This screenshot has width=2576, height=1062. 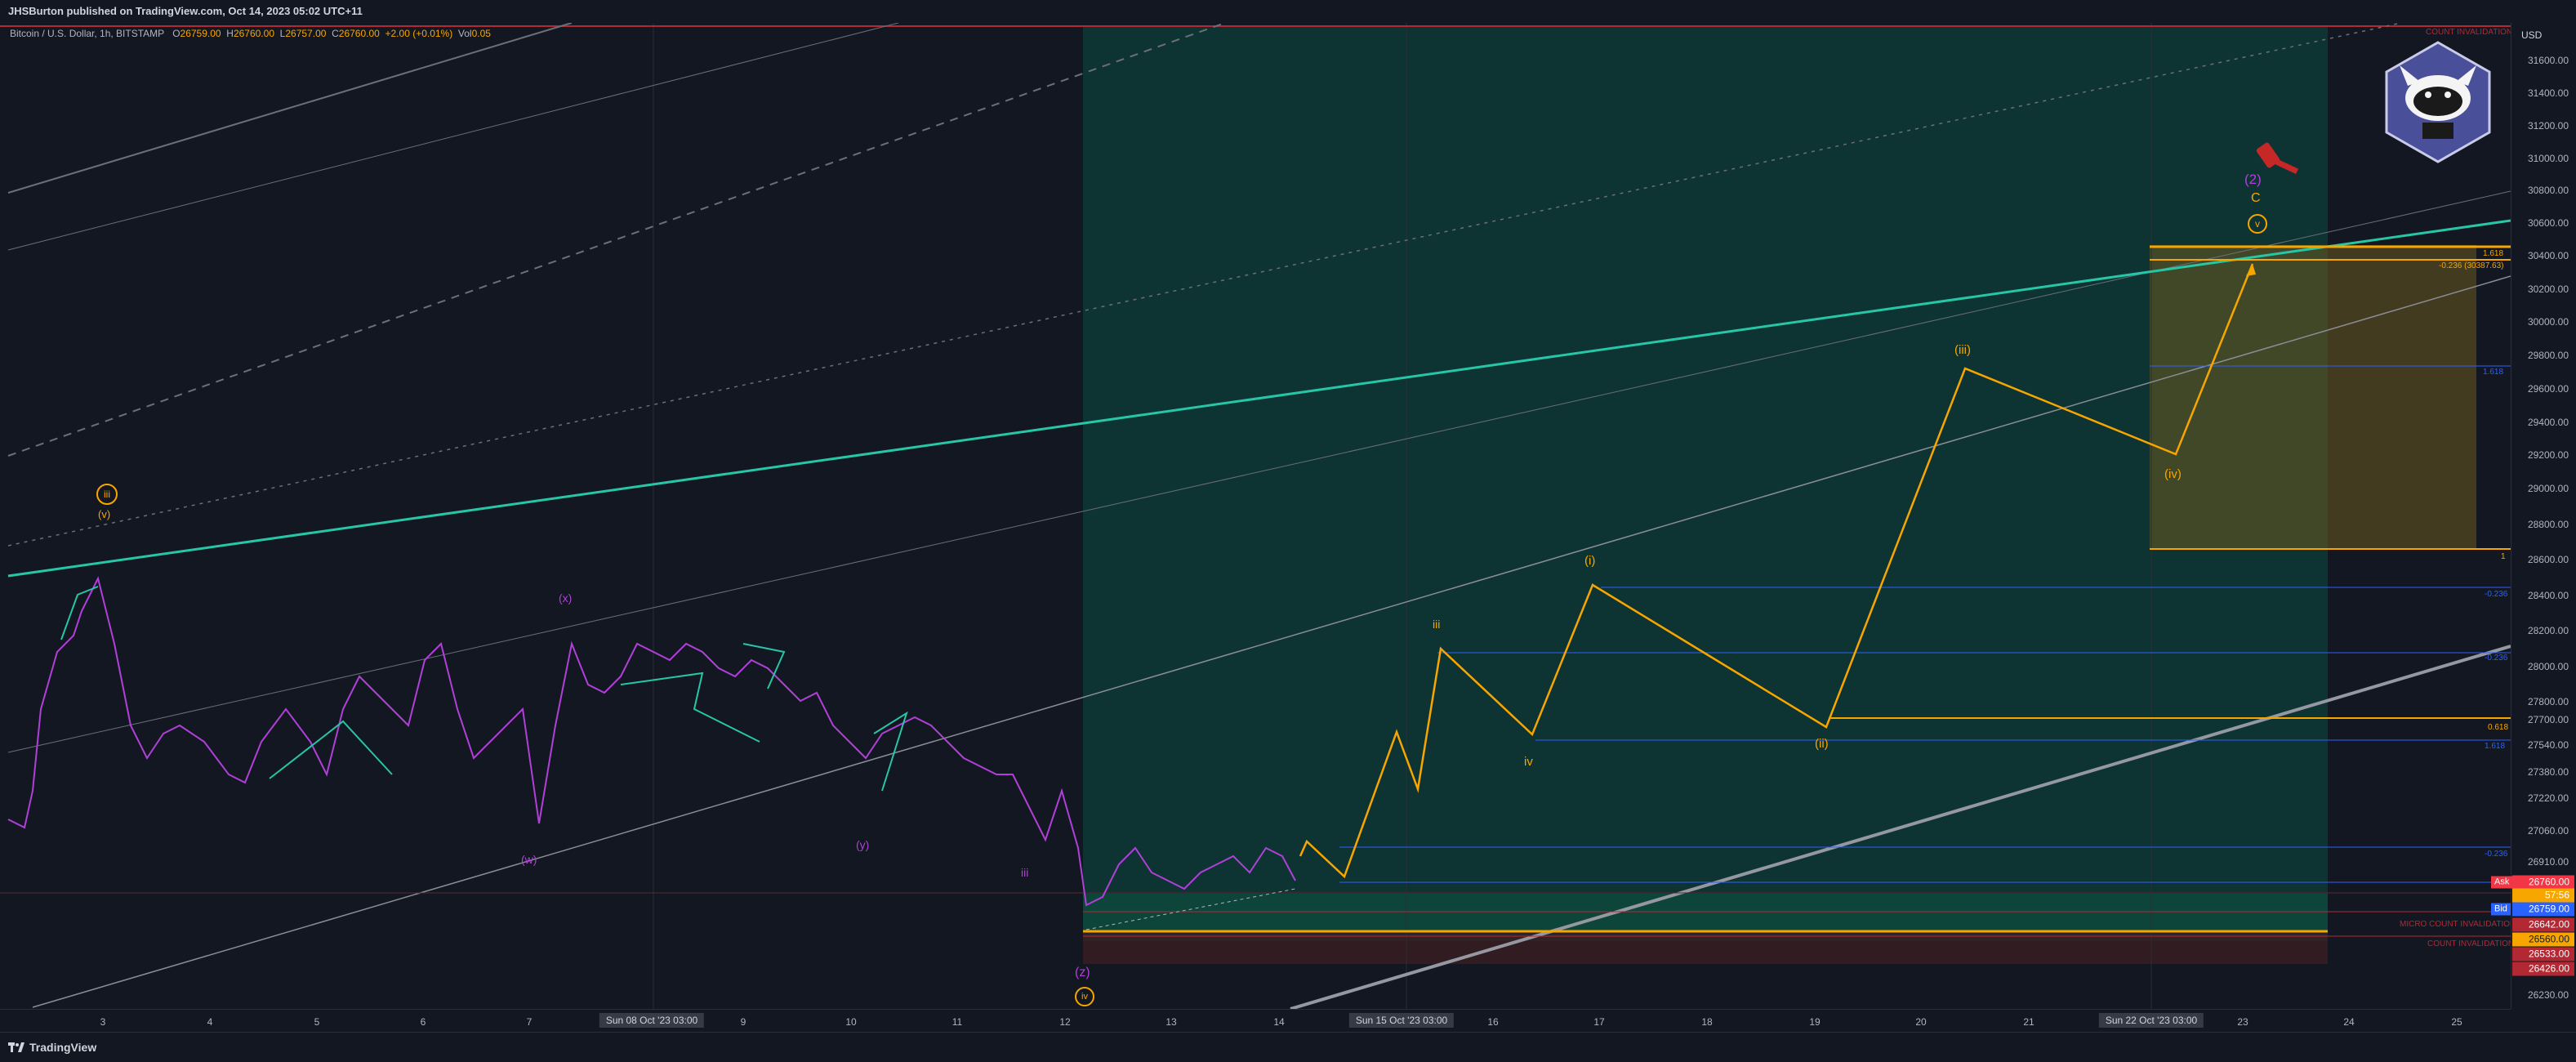 What do you see at coordinates (2548, 995) in the screenshot?
I see `price-label: 26230.00` at bounding box center [2548, 995].